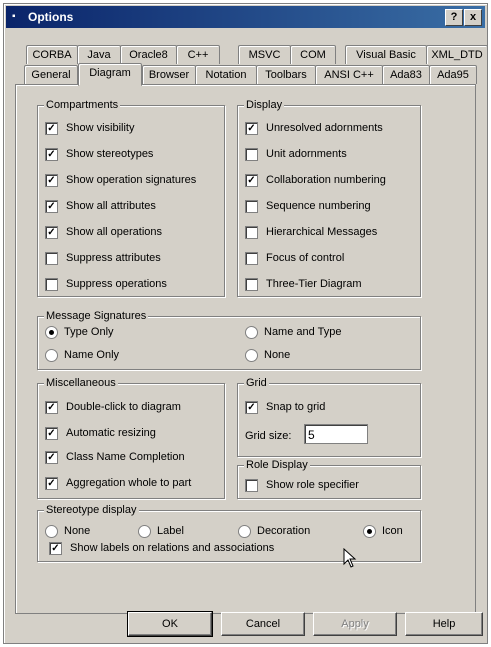  Describe the element at coordinates (324, 128) in the screenshot. I see `checkbox-label: Unresolved adornments` at that location.